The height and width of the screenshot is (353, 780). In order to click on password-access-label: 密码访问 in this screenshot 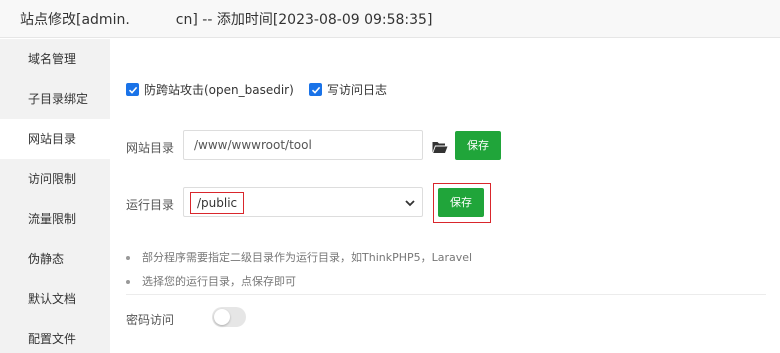, I will do `click(150, 320)`.